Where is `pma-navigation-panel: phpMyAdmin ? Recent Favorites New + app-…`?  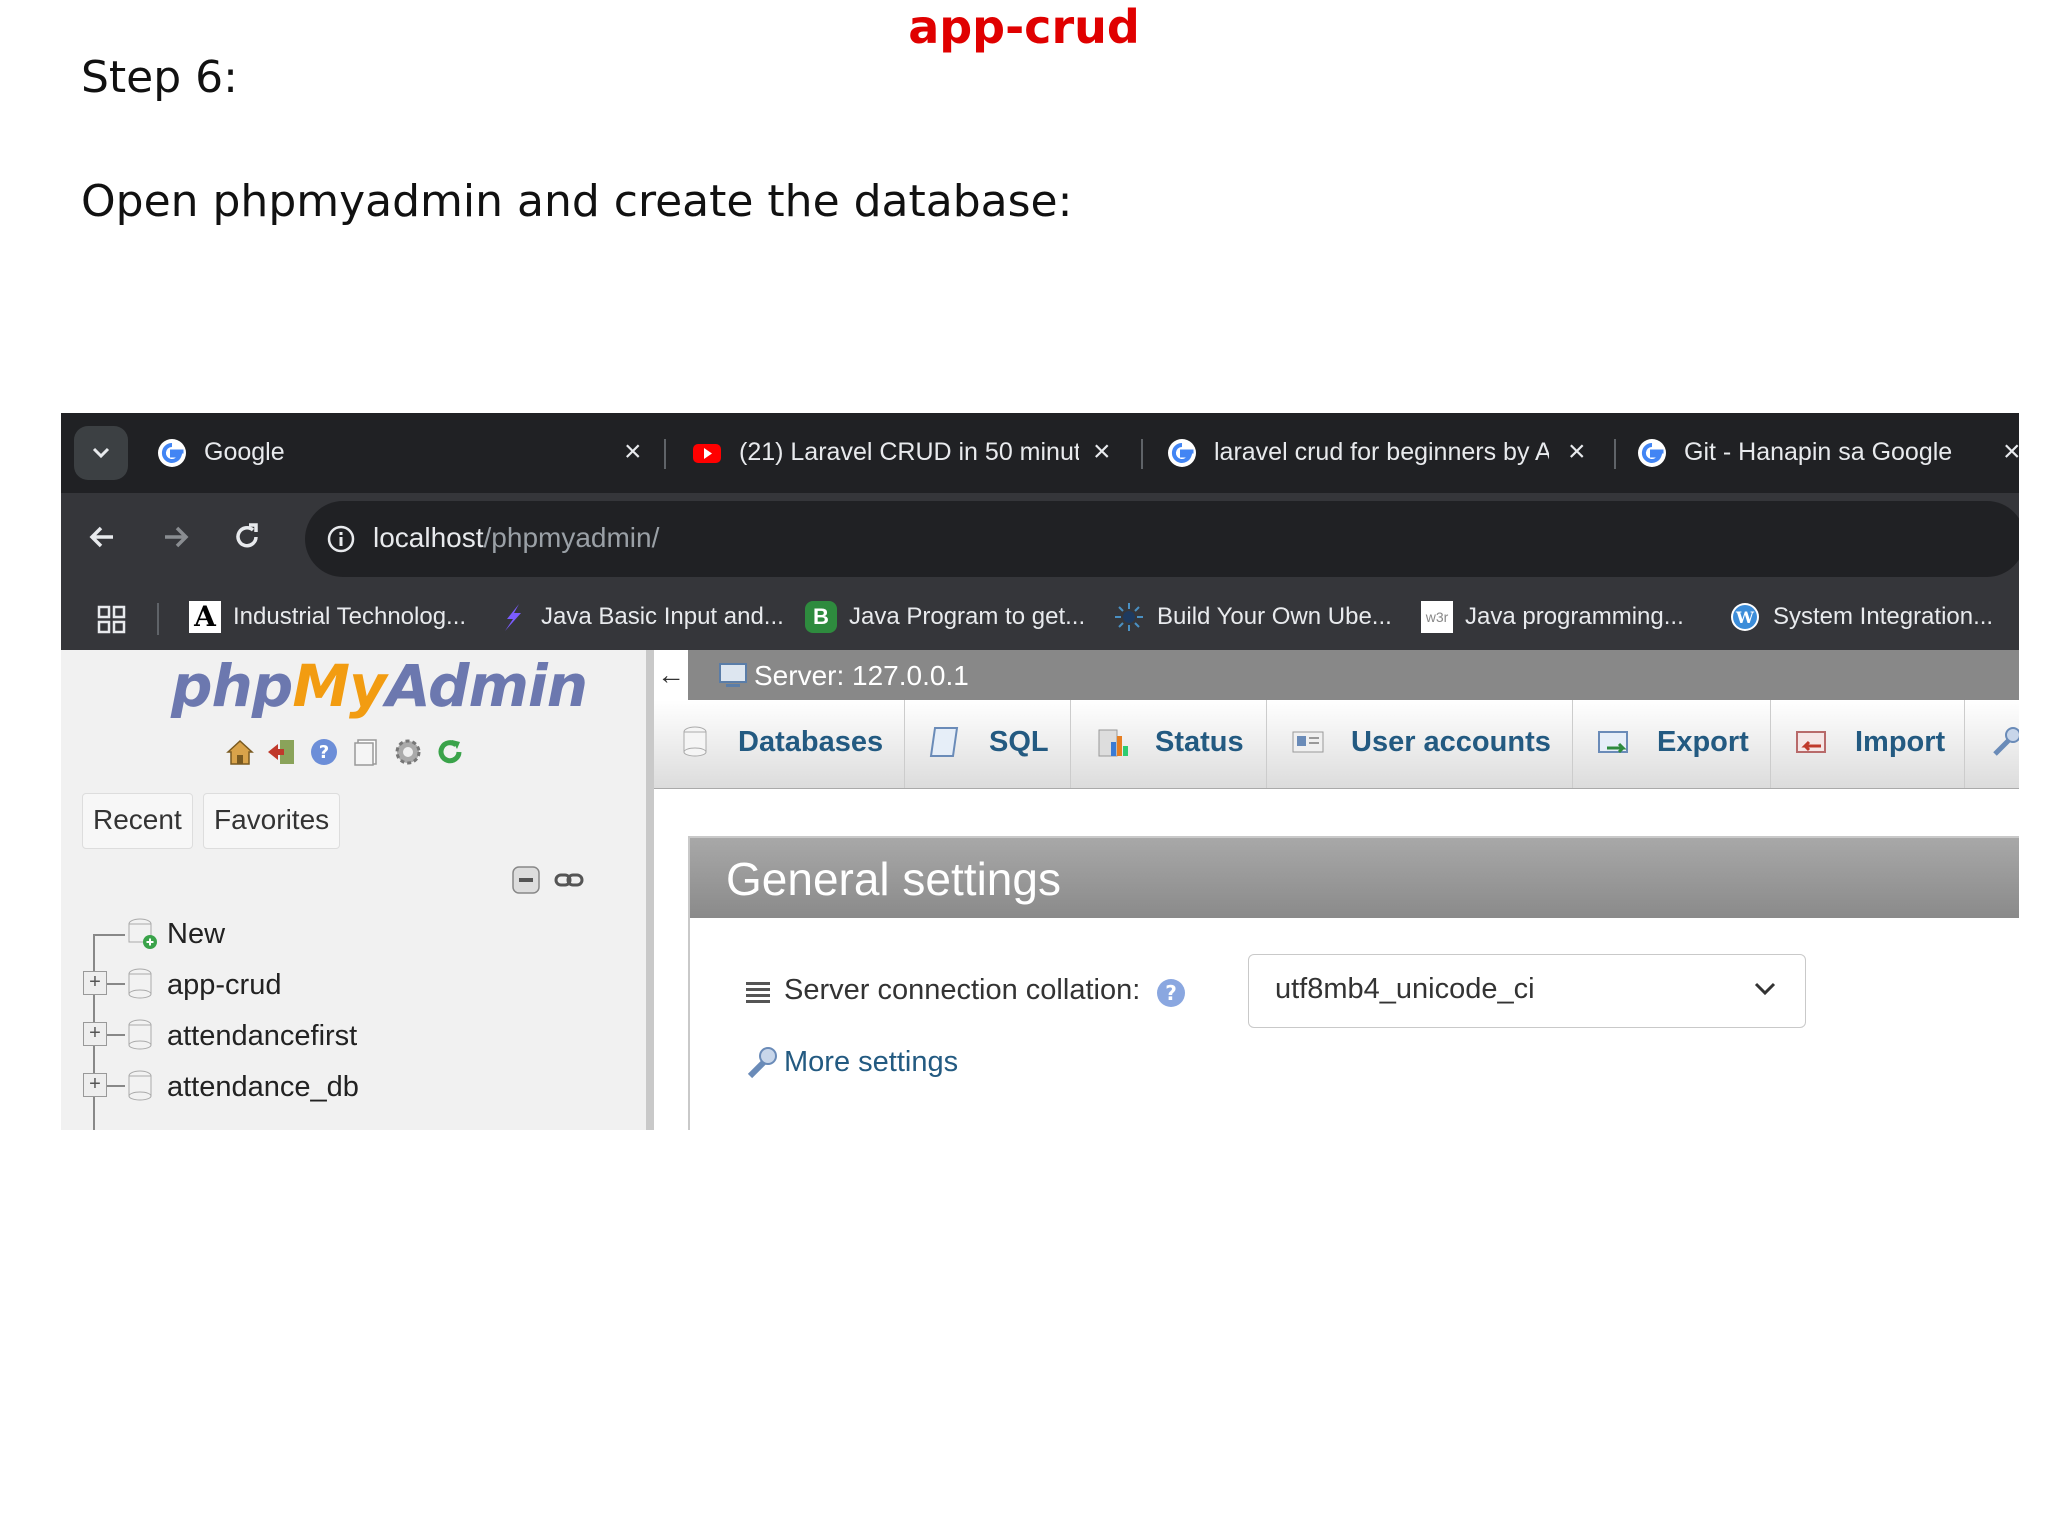 pma-navigation-panel: phpMyAdmin ? Recent Favorites New + app-… is located at coordinates (357, 890).